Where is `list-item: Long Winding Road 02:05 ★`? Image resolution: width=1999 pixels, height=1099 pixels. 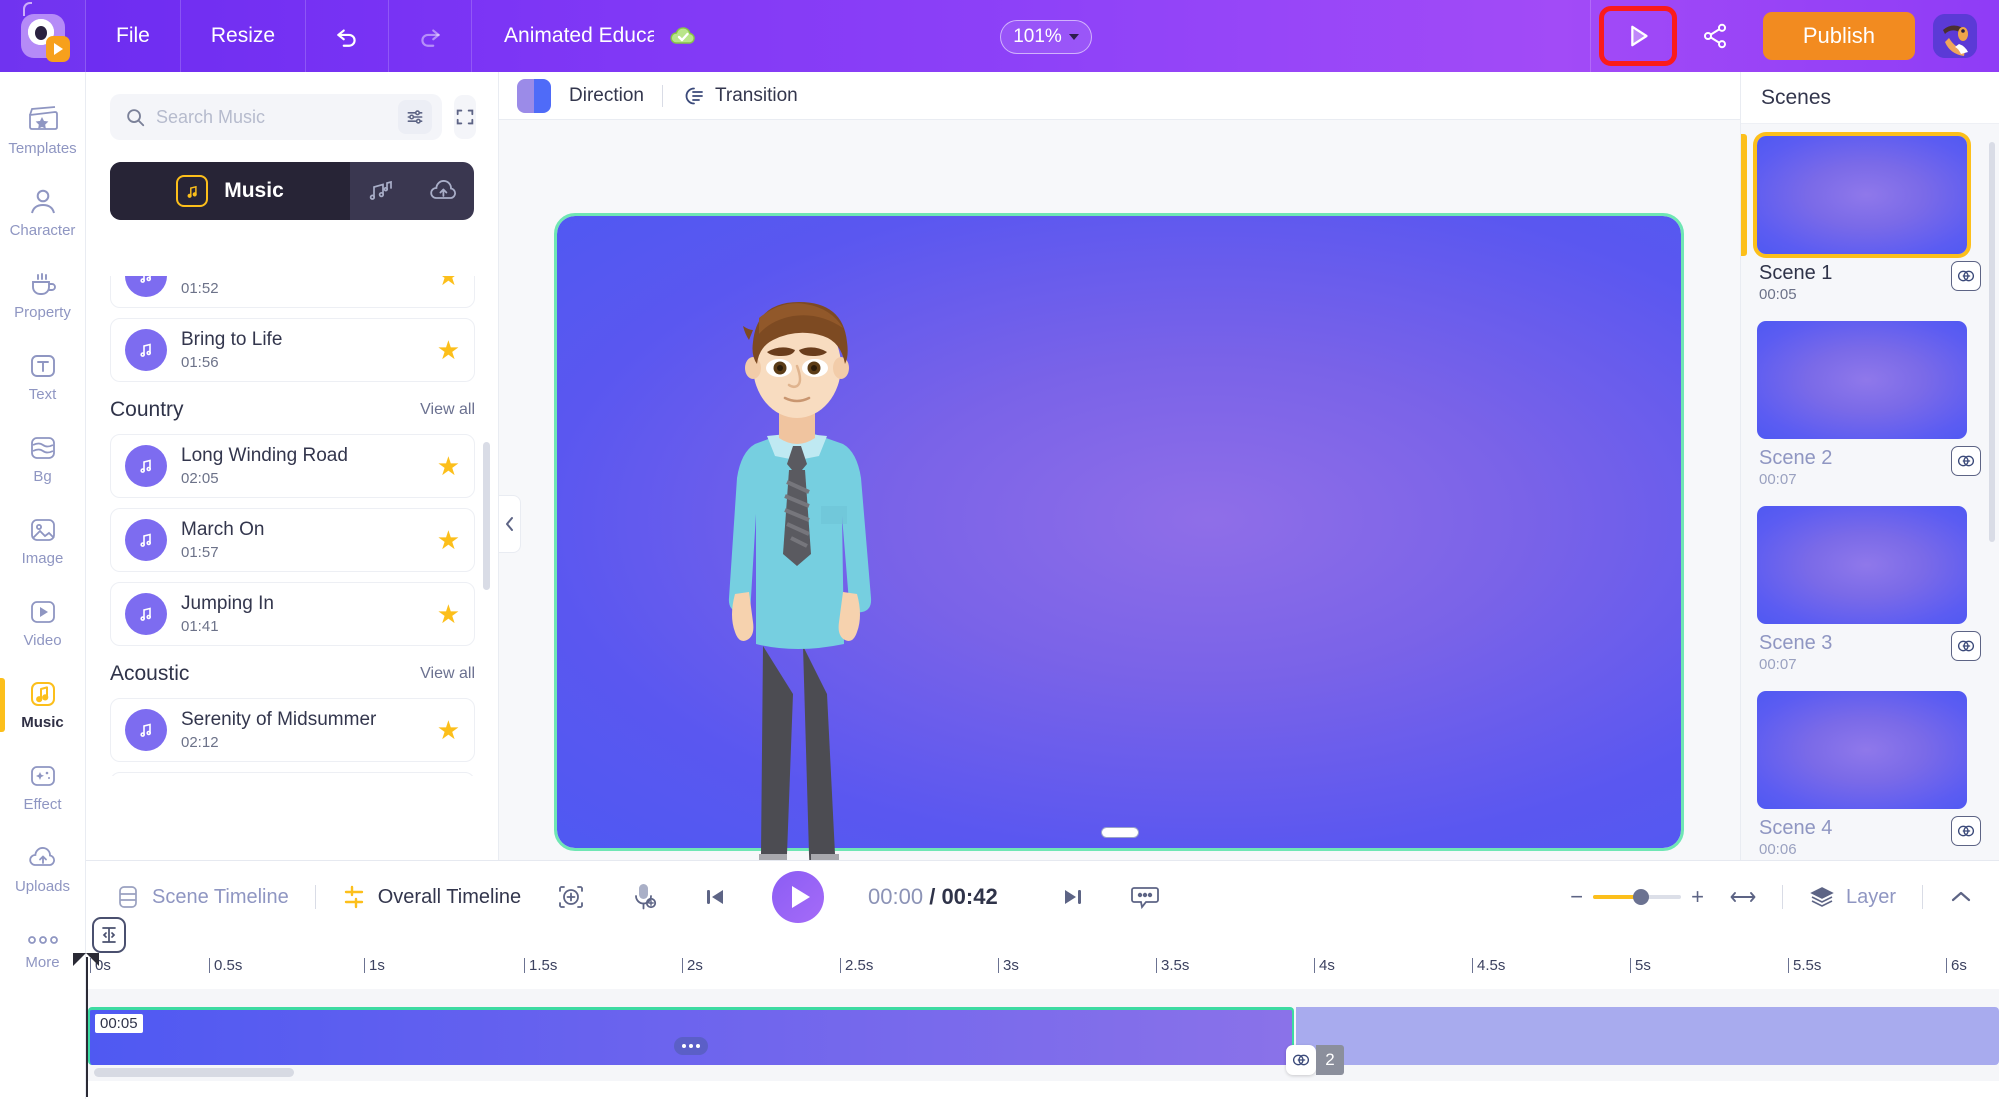
list-item: Long Winding Road 02:05 ★ is located at coordinates (292, 466).